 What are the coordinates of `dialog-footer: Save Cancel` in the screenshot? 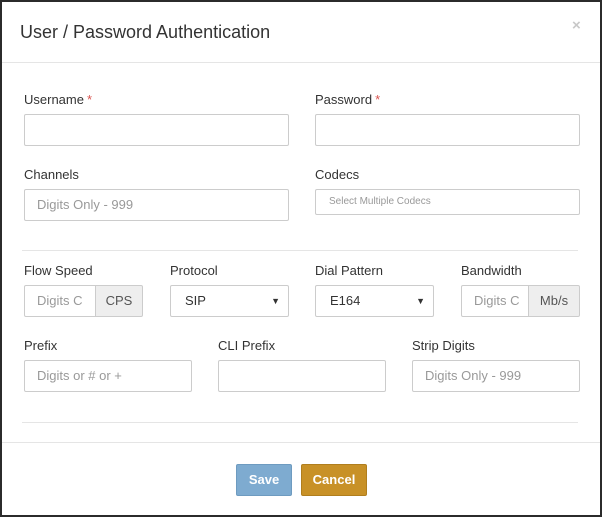 It's located at (301, 478).